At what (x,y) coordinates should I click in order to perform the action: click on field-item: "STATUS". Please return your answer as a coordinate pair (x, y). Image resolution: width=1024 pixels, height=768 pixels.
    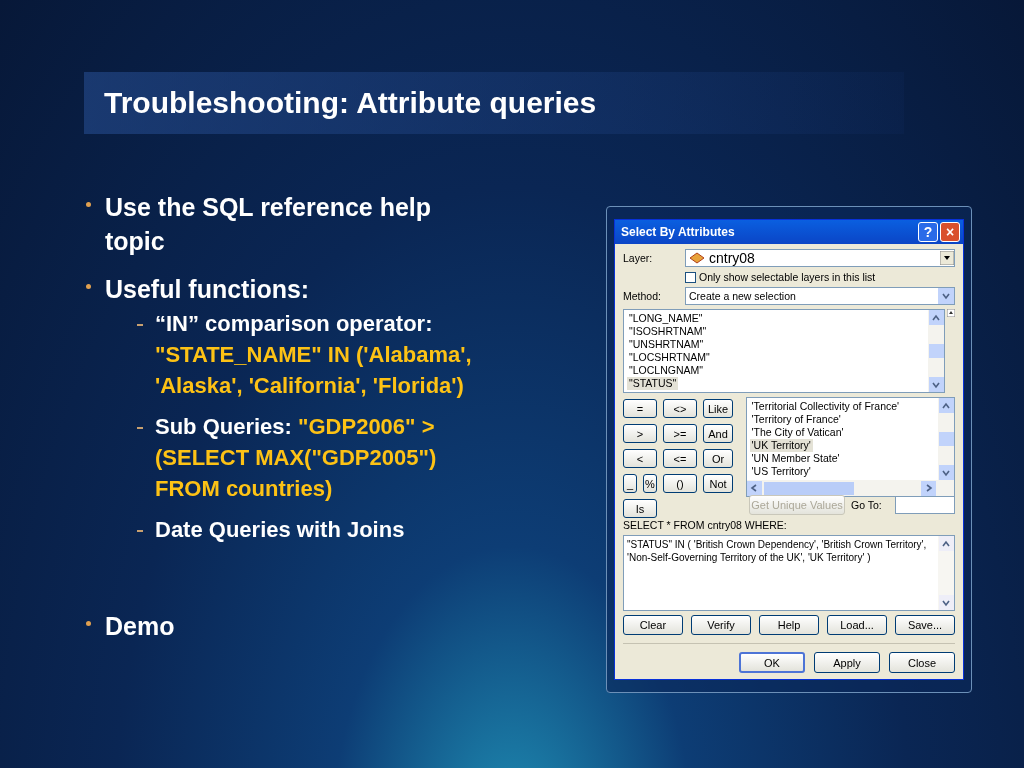
    Looking at the image, I should click on (653, 383).